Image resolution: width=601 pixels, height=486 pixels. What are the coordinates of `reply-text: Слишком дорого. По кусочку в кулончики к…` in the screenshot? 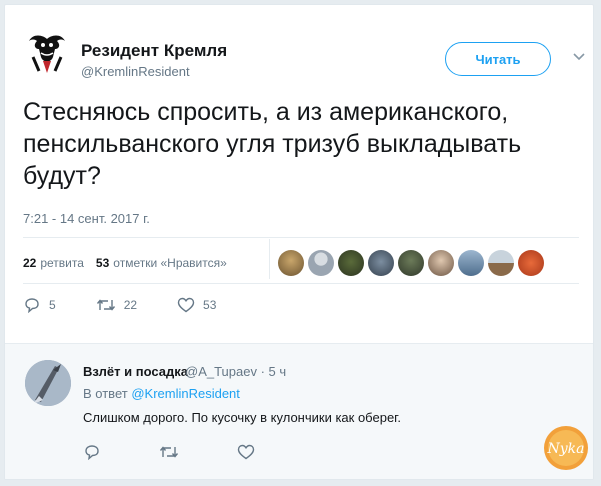 It's located at (242, 417).